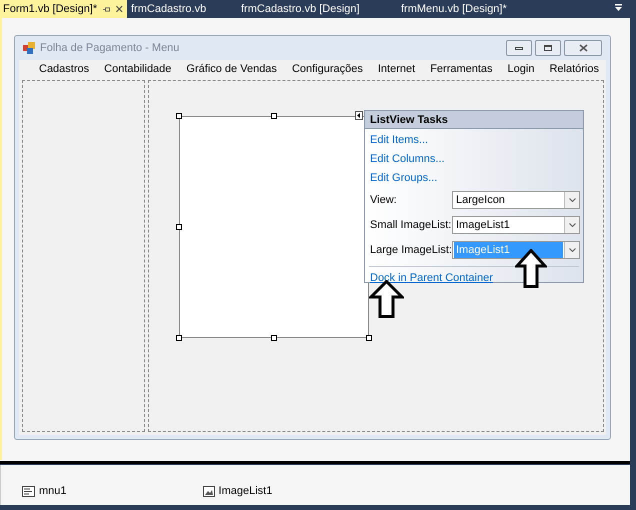 The image size is (636, 510). What do you see at coordinates (208, 491) in the screenshot?
I see `image-list-icon` at bounding box center [208, 491].